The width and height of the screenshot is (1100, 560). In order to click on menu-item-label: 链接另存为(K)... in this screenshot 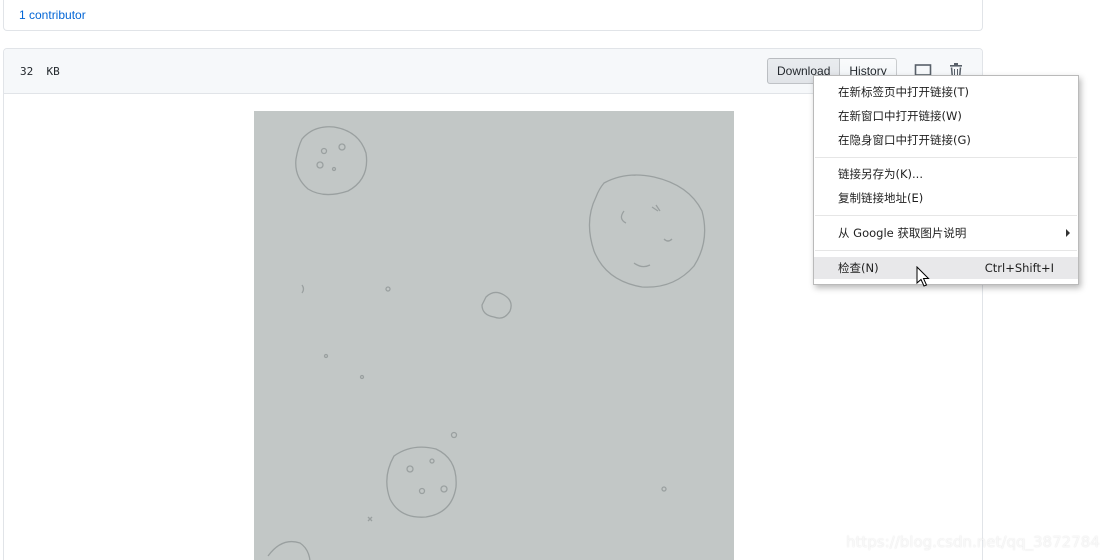, I will do `click(880, 174)`.